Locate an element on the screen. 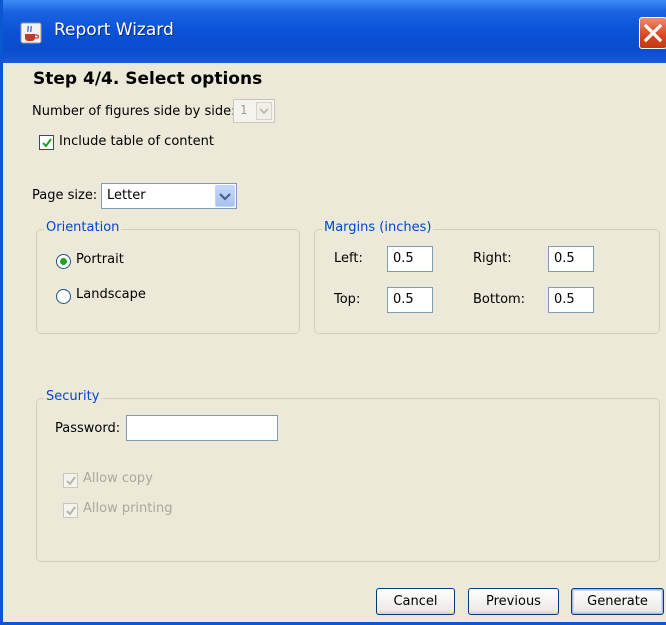 Image resolution: width=666 pixels, height=625 pixels. page-size-label: Page size: is located at coordinates (65, 195).